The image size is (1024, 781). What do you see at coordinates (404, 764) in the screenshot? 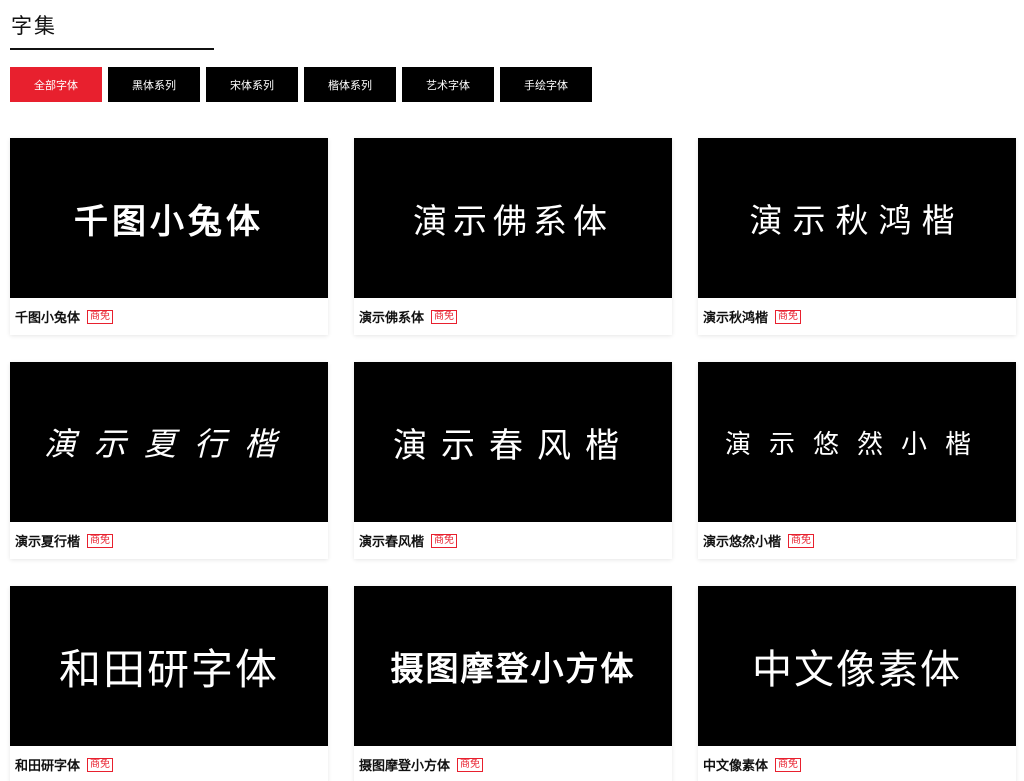
I see `font-name: 摄图摩登小方体` at bounding box center [404, 764].